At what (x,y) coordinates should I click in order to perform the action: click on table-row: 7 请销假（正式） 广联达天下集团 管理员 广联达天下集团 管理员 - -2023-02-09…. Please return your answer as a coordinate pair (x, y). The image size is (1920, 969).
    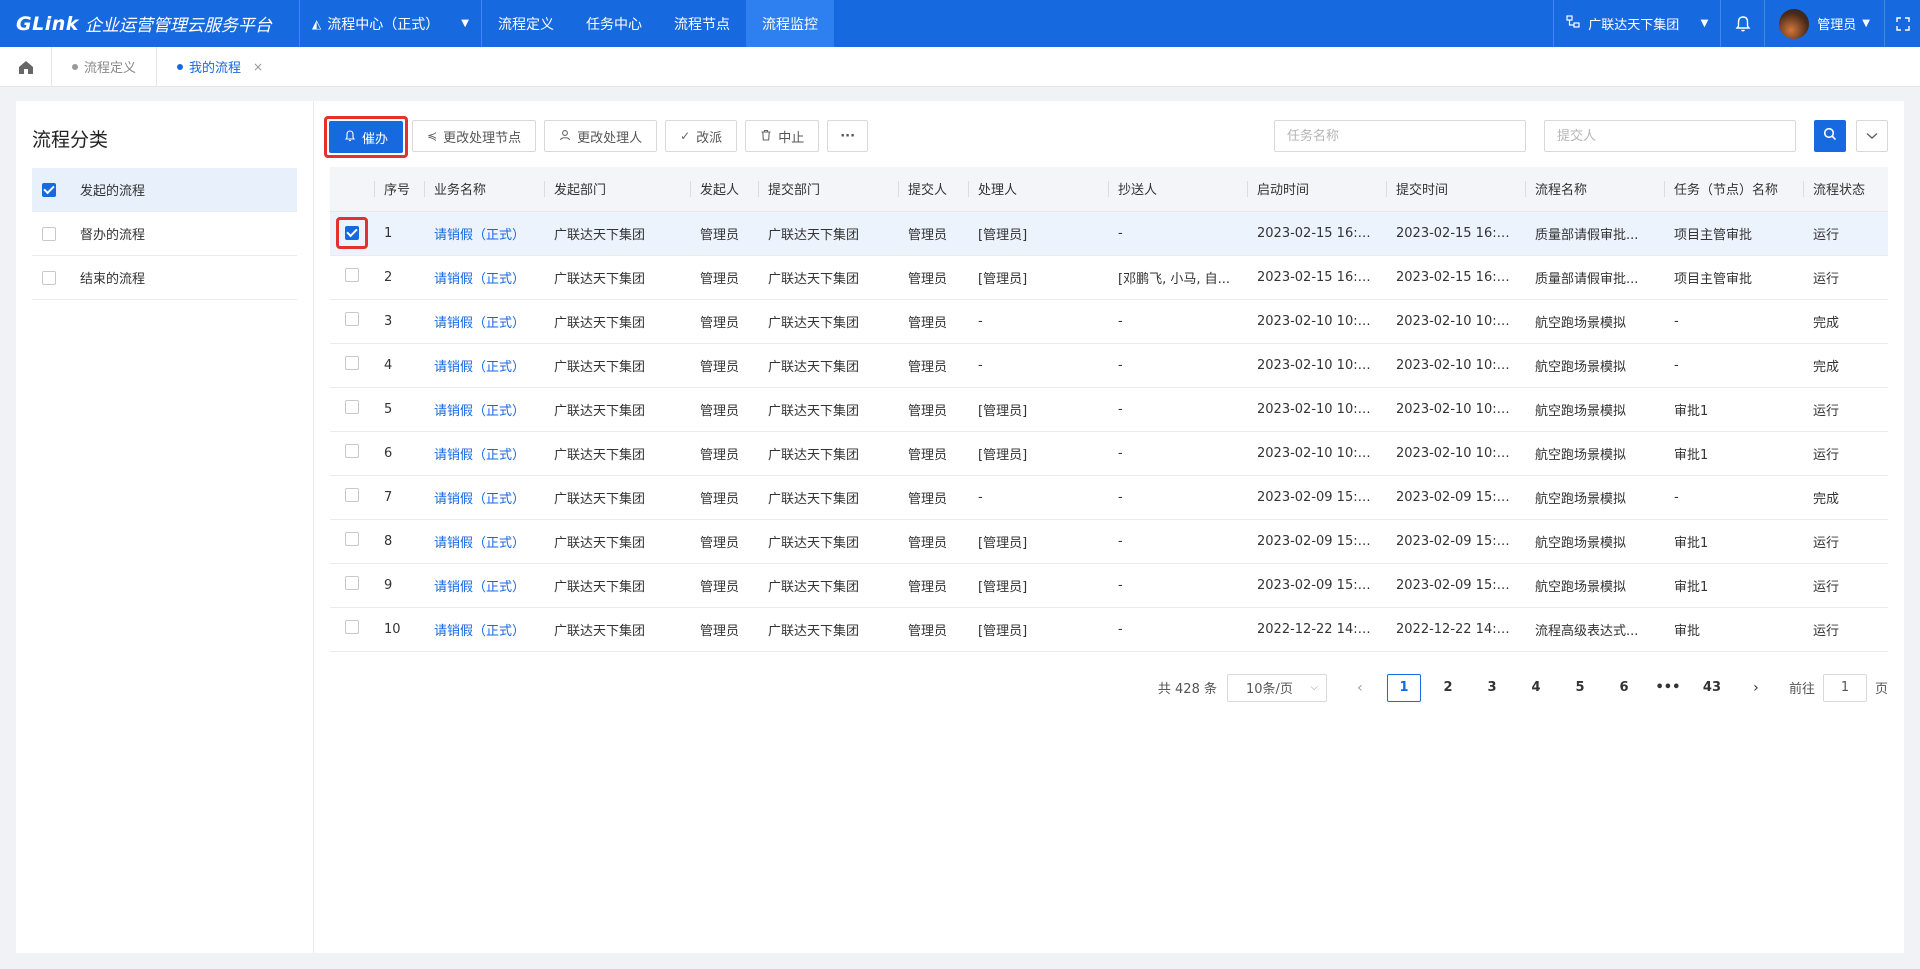
    Looking at the image, I should click on (1109, 497).